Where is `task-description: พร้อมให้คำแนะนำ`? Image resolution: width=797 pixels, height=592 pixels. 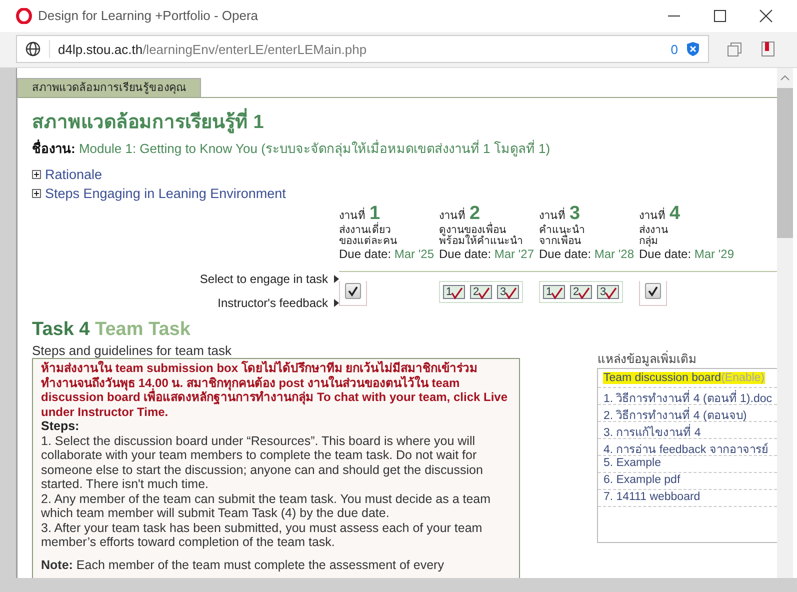
task-description: พร้อมให้คำแนะนำ is located at coordinates (481, 242).